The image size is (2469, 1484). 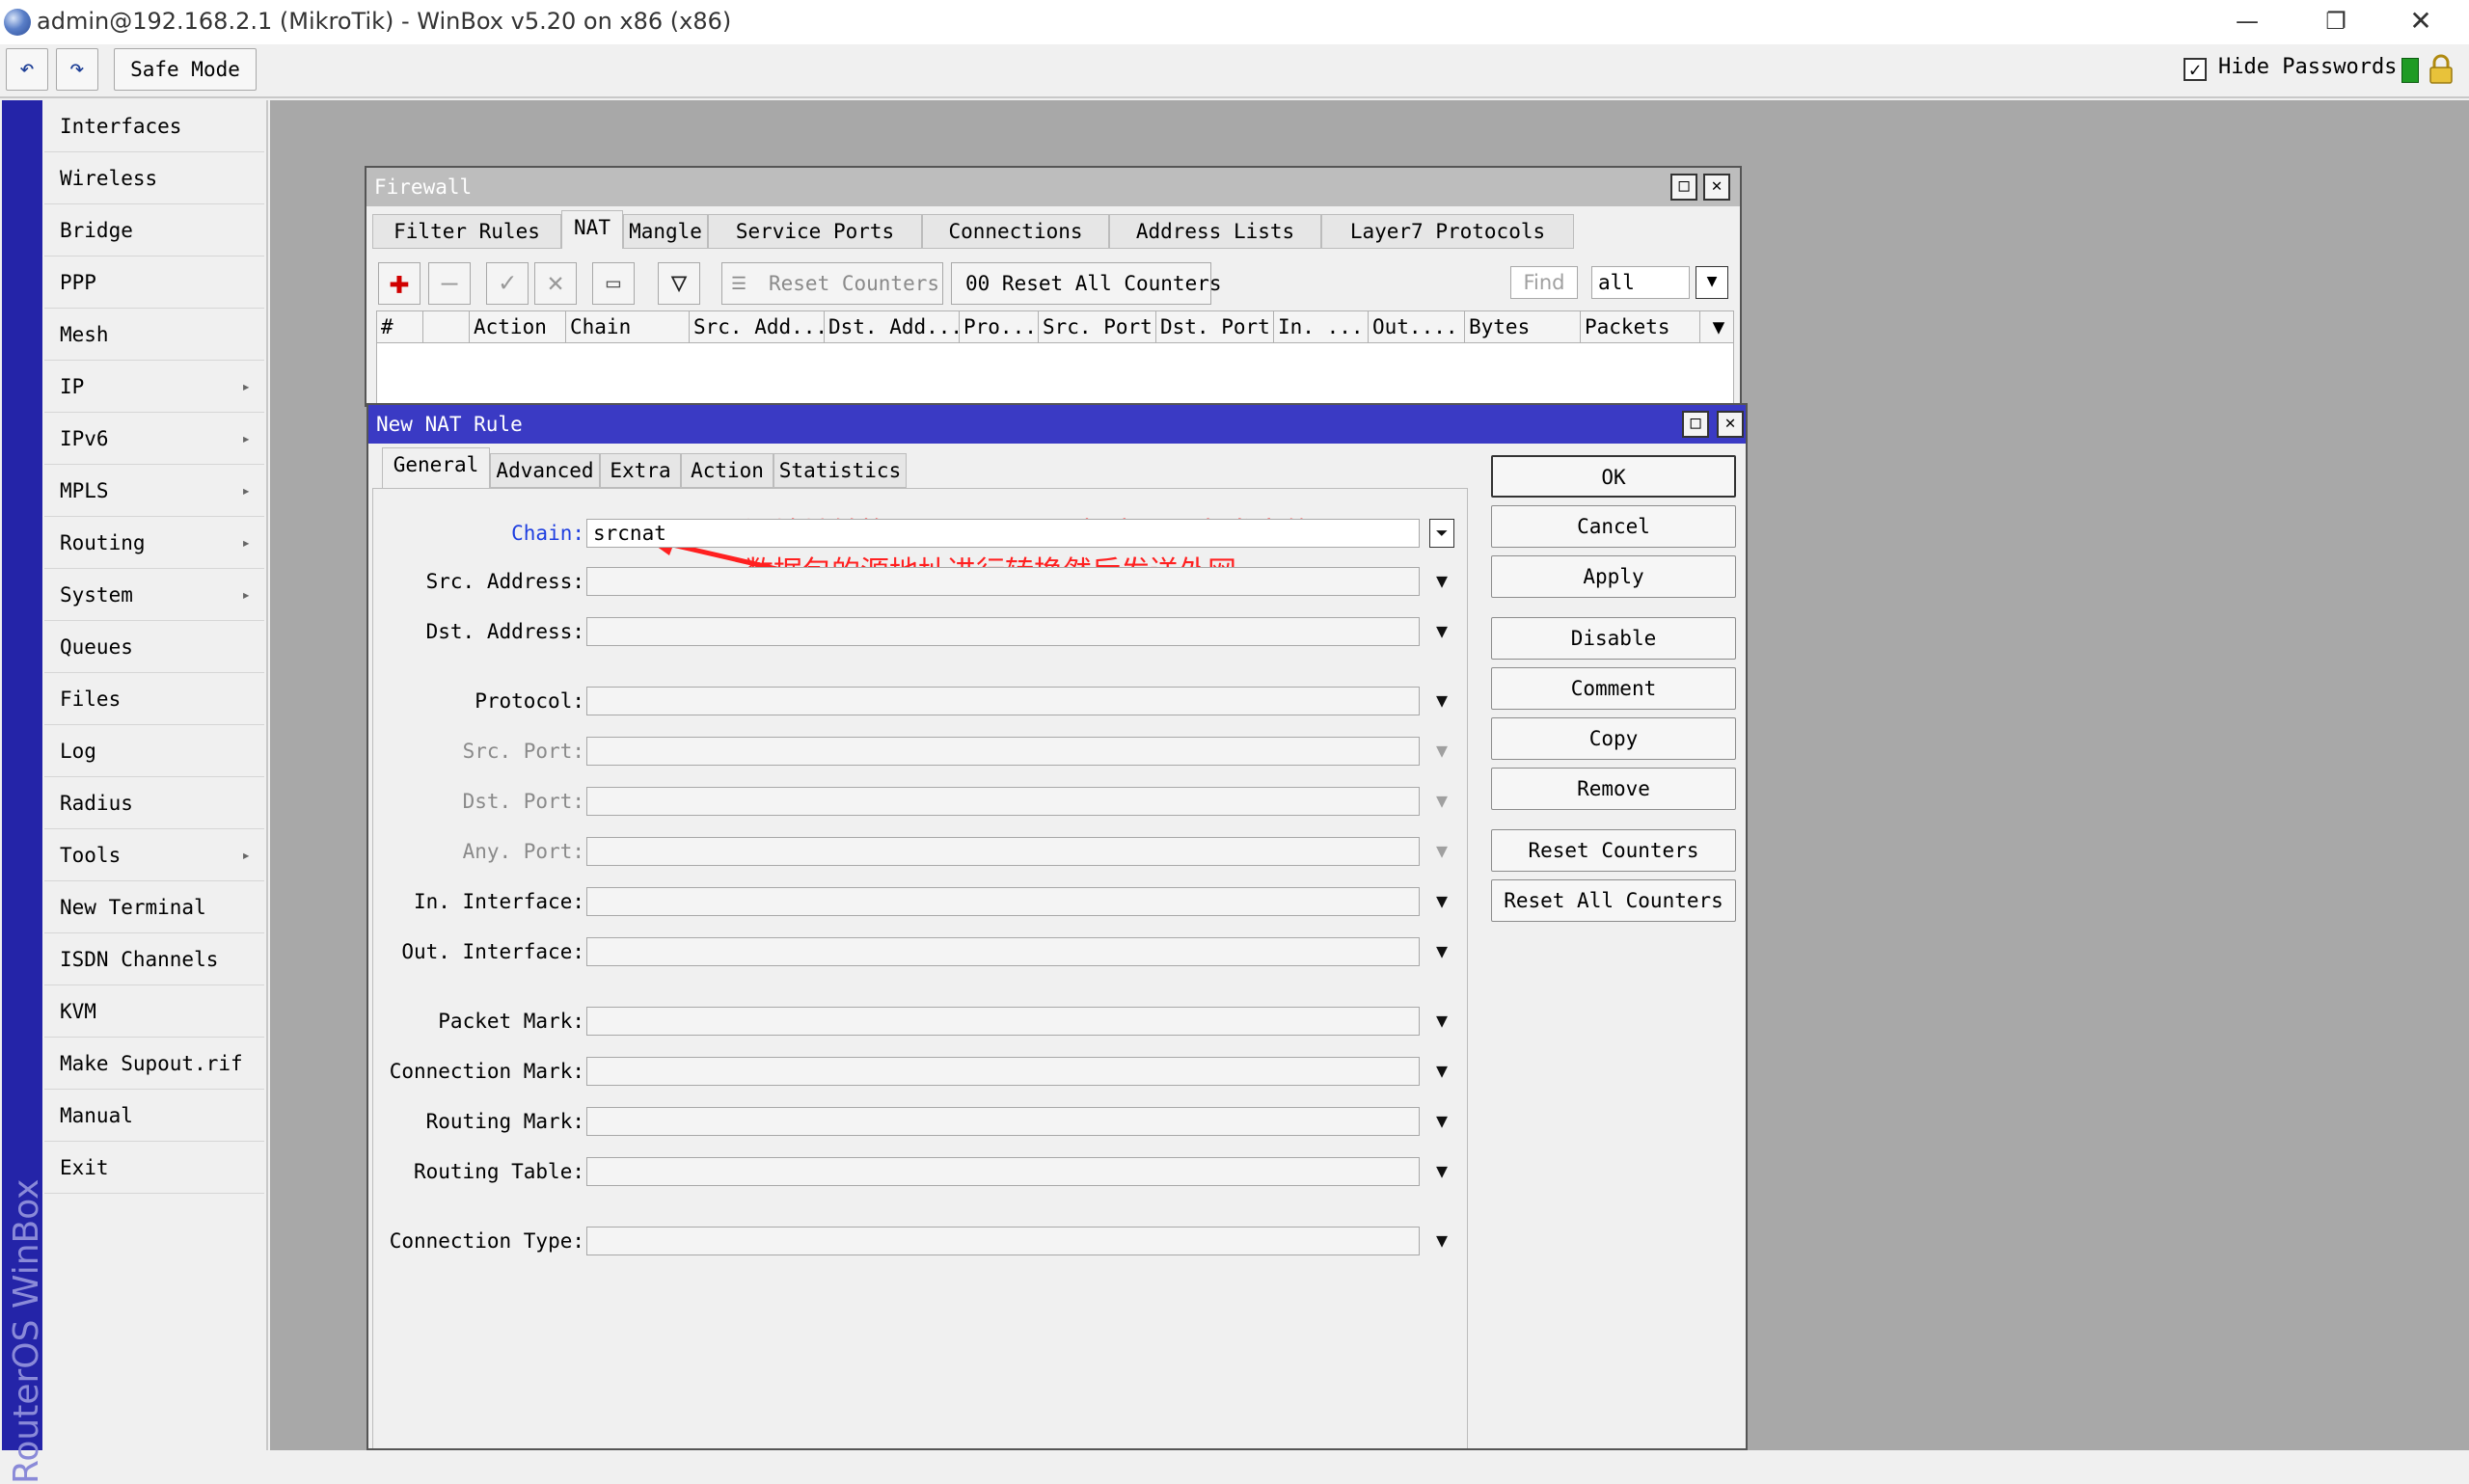 I want to click on packet-mark-dropdown-icon: ▼, so click(x=1442, y=1021).